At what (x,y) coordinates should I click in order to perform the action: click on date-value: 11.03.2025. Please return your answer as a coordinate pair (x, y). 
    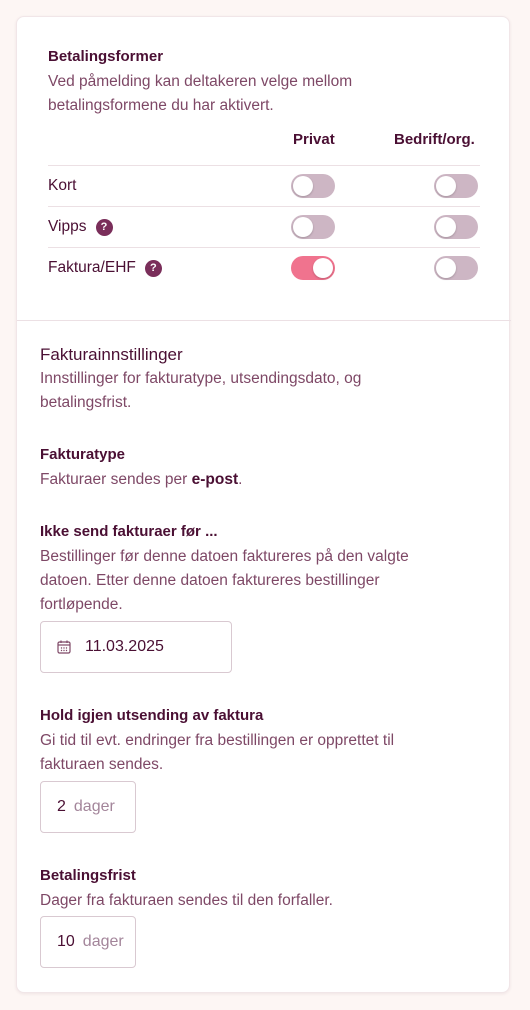
    Looking at the image, I should click on (124, 646).